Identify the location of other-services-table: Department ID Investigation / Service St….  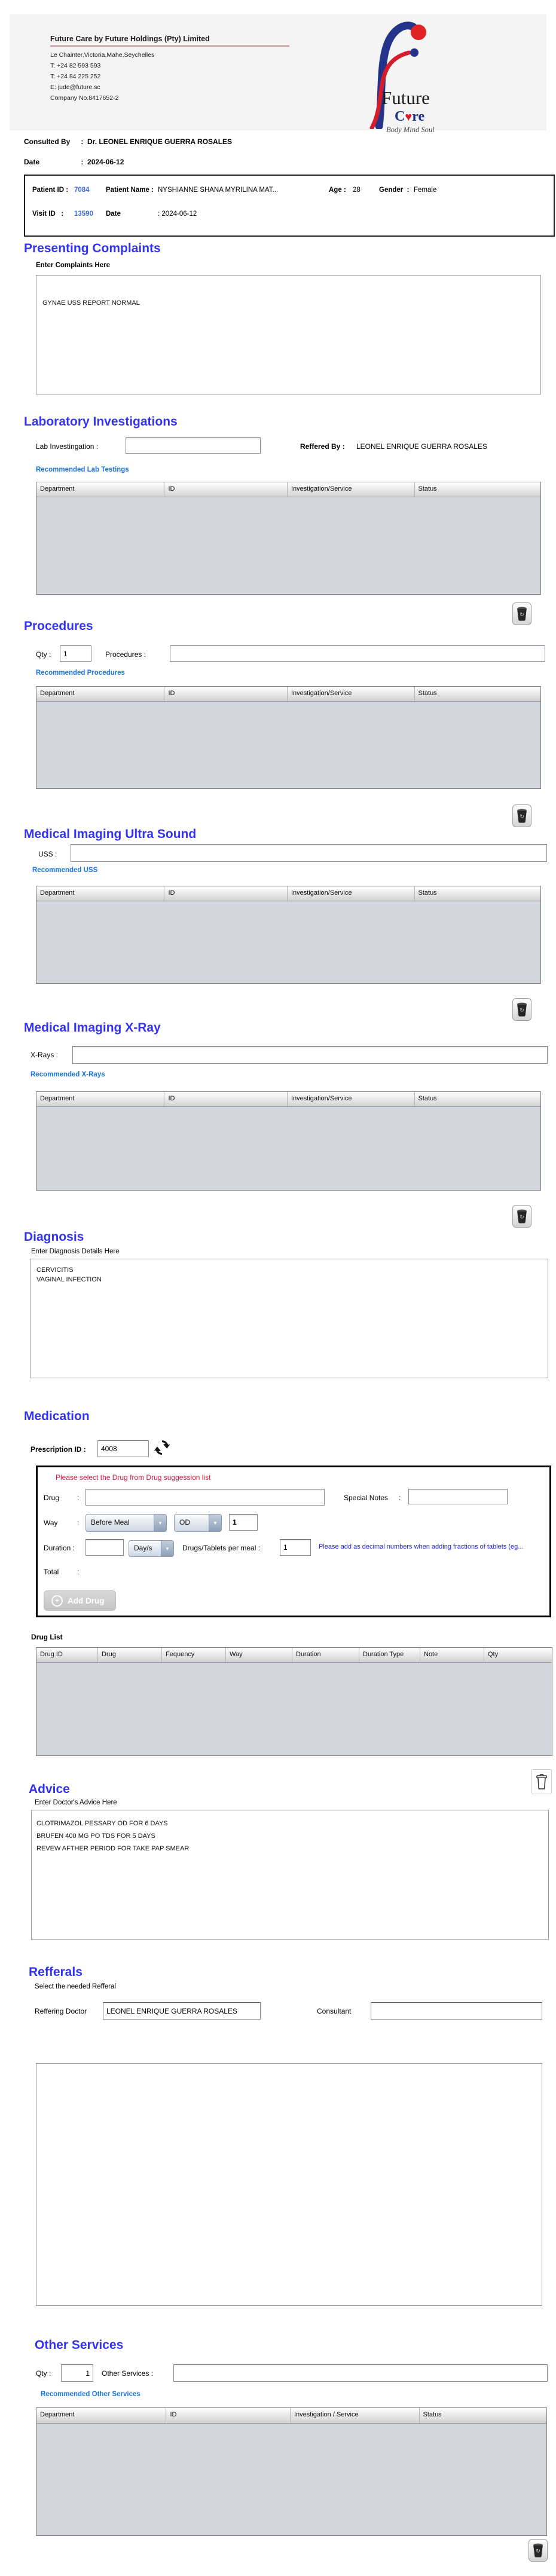
(291, 2471).